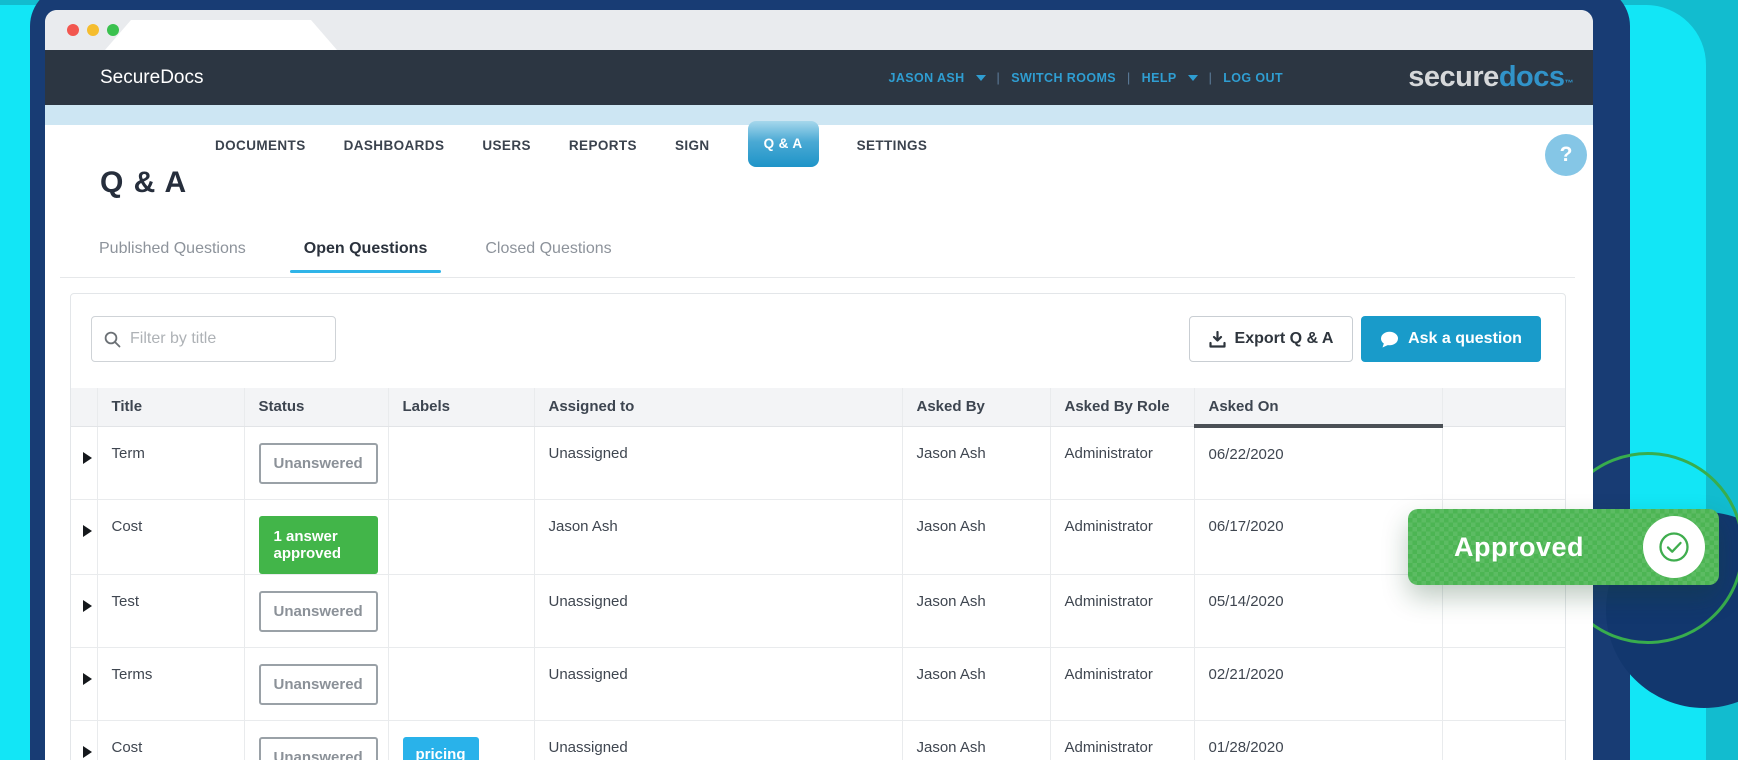 This screenshot has width=1738, height=760. What do you see at coordinates (1674, 547) in the screenshot?
I see `check-circle-icon` at bounding box center [1674, 547].